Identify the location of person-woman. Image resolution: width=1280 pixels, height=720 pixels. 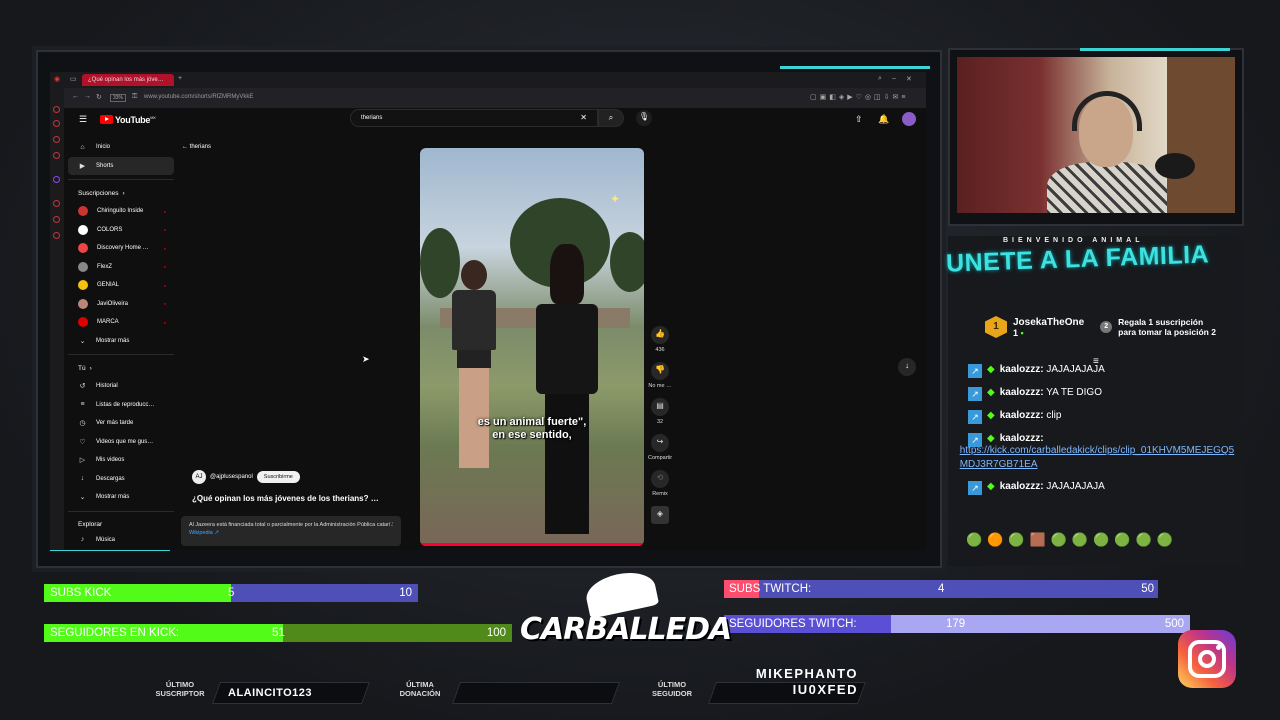
(474, 380).